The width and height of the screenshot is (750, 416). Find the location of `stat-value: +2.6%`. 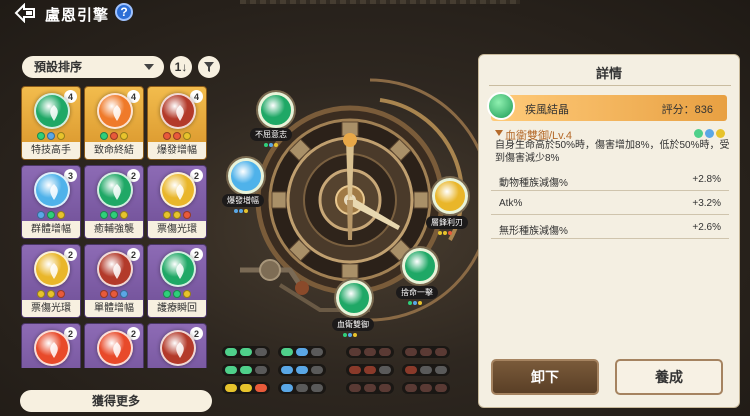

stat-value: +2.6% is located at coordinates (706, 227).